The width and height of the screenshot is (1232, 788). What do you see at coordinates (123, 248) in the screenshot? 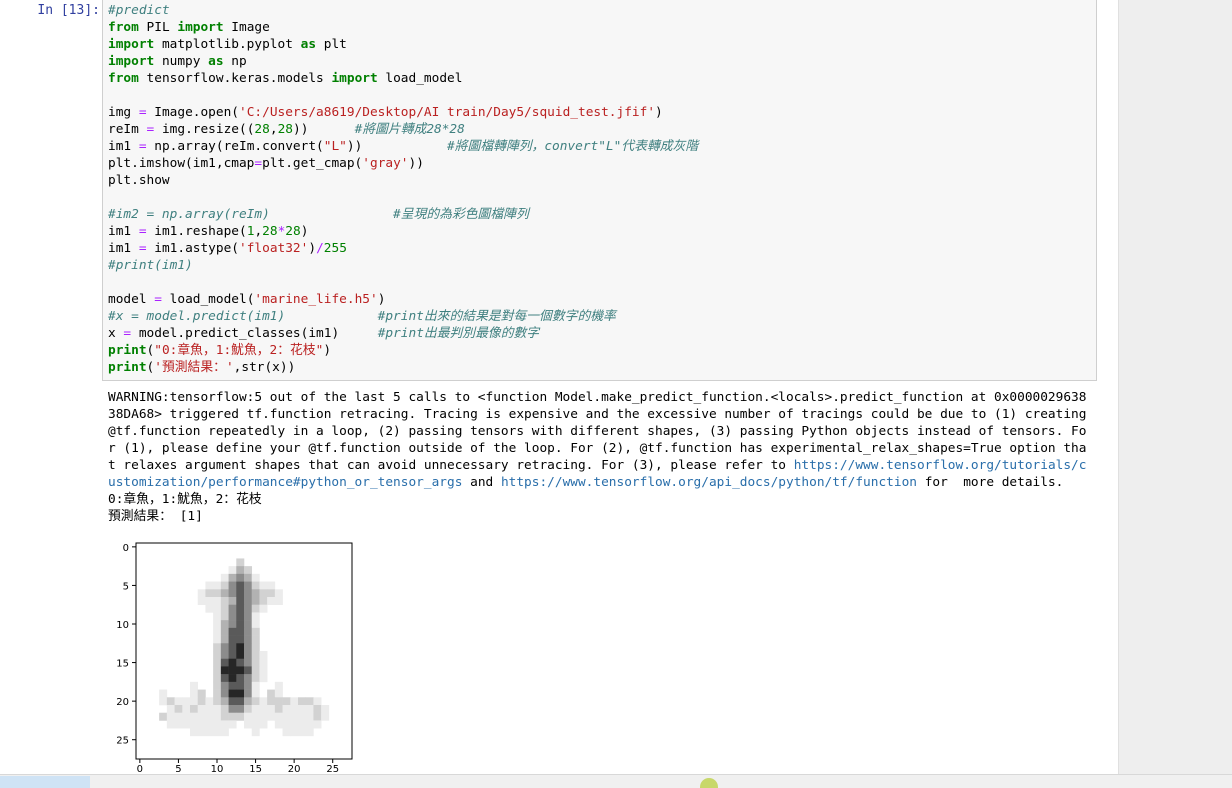
I see `code-token: im1` at bounding box center [123, 248].